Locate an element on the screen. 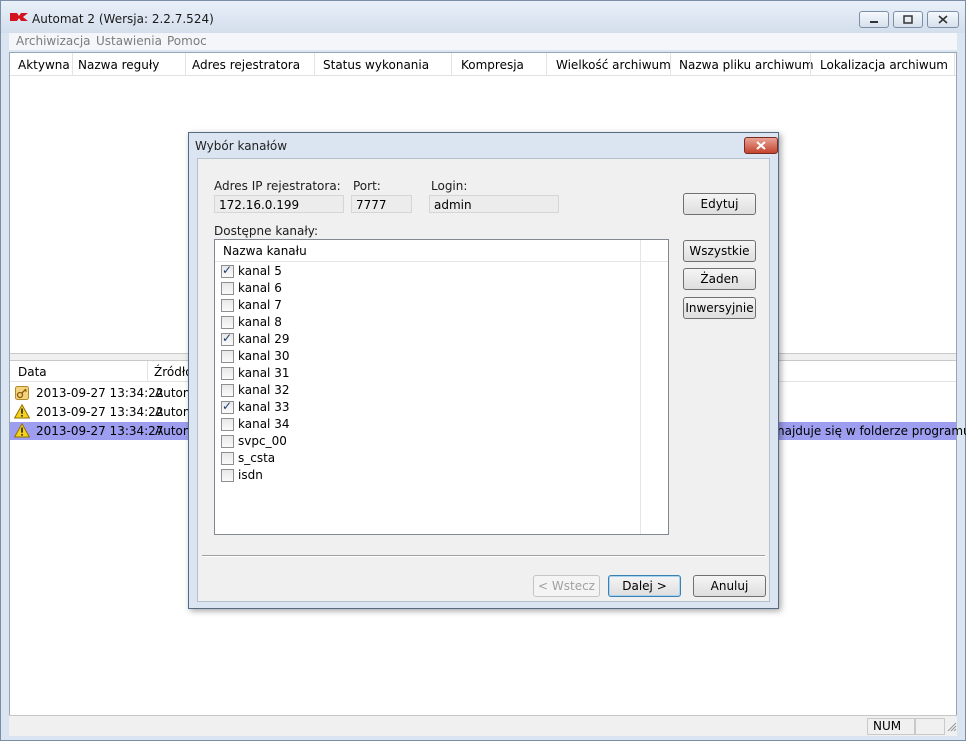 The height and width of the screenshot is (741, 966). resize-grip-icon is located at coordinates (952, 727).